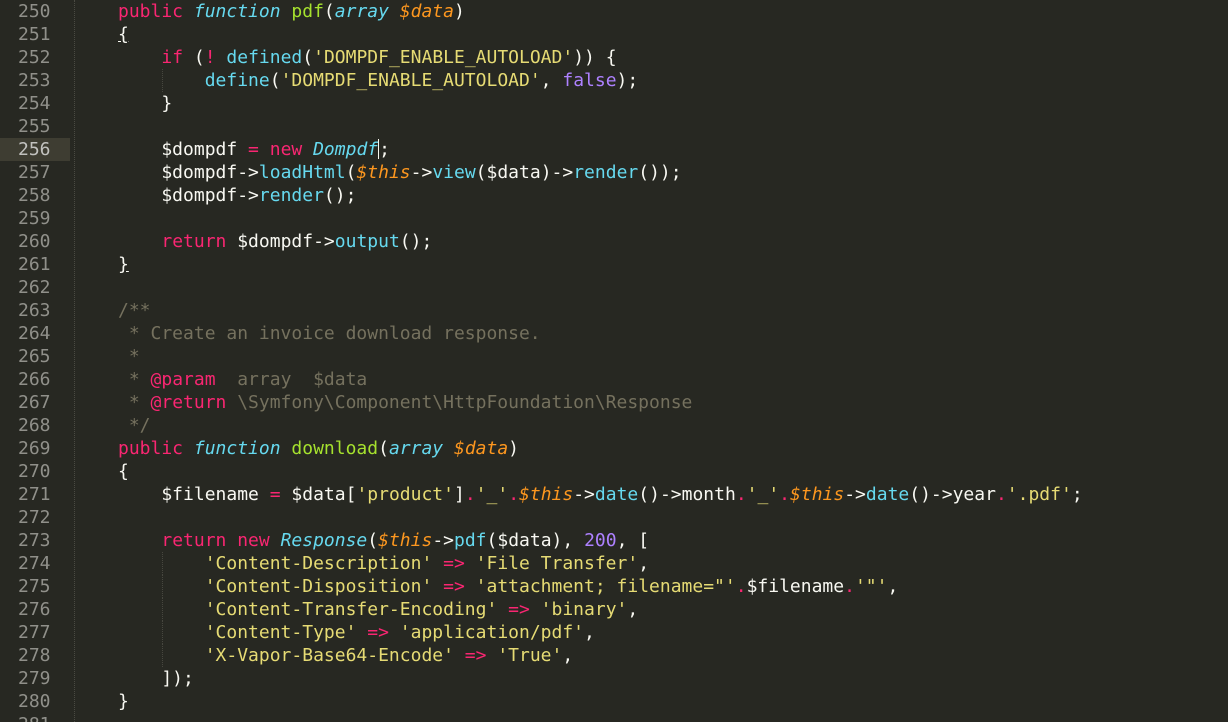 Image resolution: width=1228 pixels, height=722 pixels. What do you see at coordinates (378, 609) in the screenshot?
I see `code-text: 'Content-Transfer-Encoding' => 'binary',` at bounding box center [378, 609].